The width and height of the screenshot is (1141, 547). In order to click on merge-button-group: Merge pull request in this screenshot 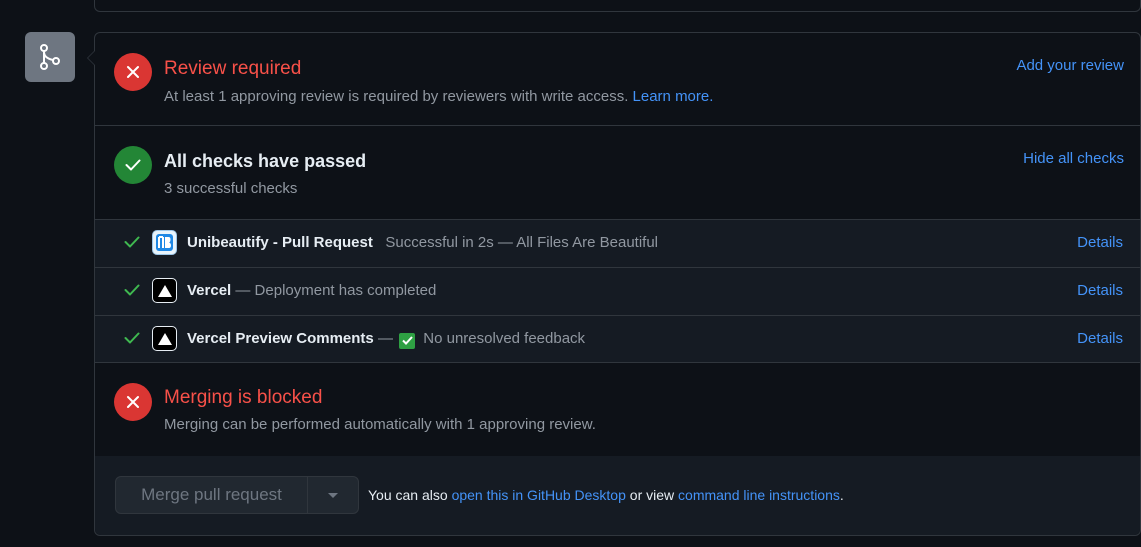, I will do `click(237, 495)`.